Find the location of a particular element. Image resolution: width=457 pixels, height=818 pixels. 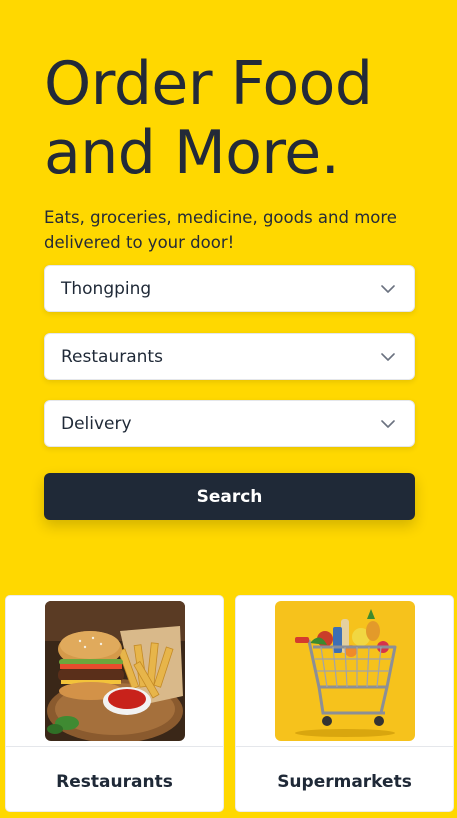

category-card-restaurants: Restaurants is located at coordinates (114, 703).